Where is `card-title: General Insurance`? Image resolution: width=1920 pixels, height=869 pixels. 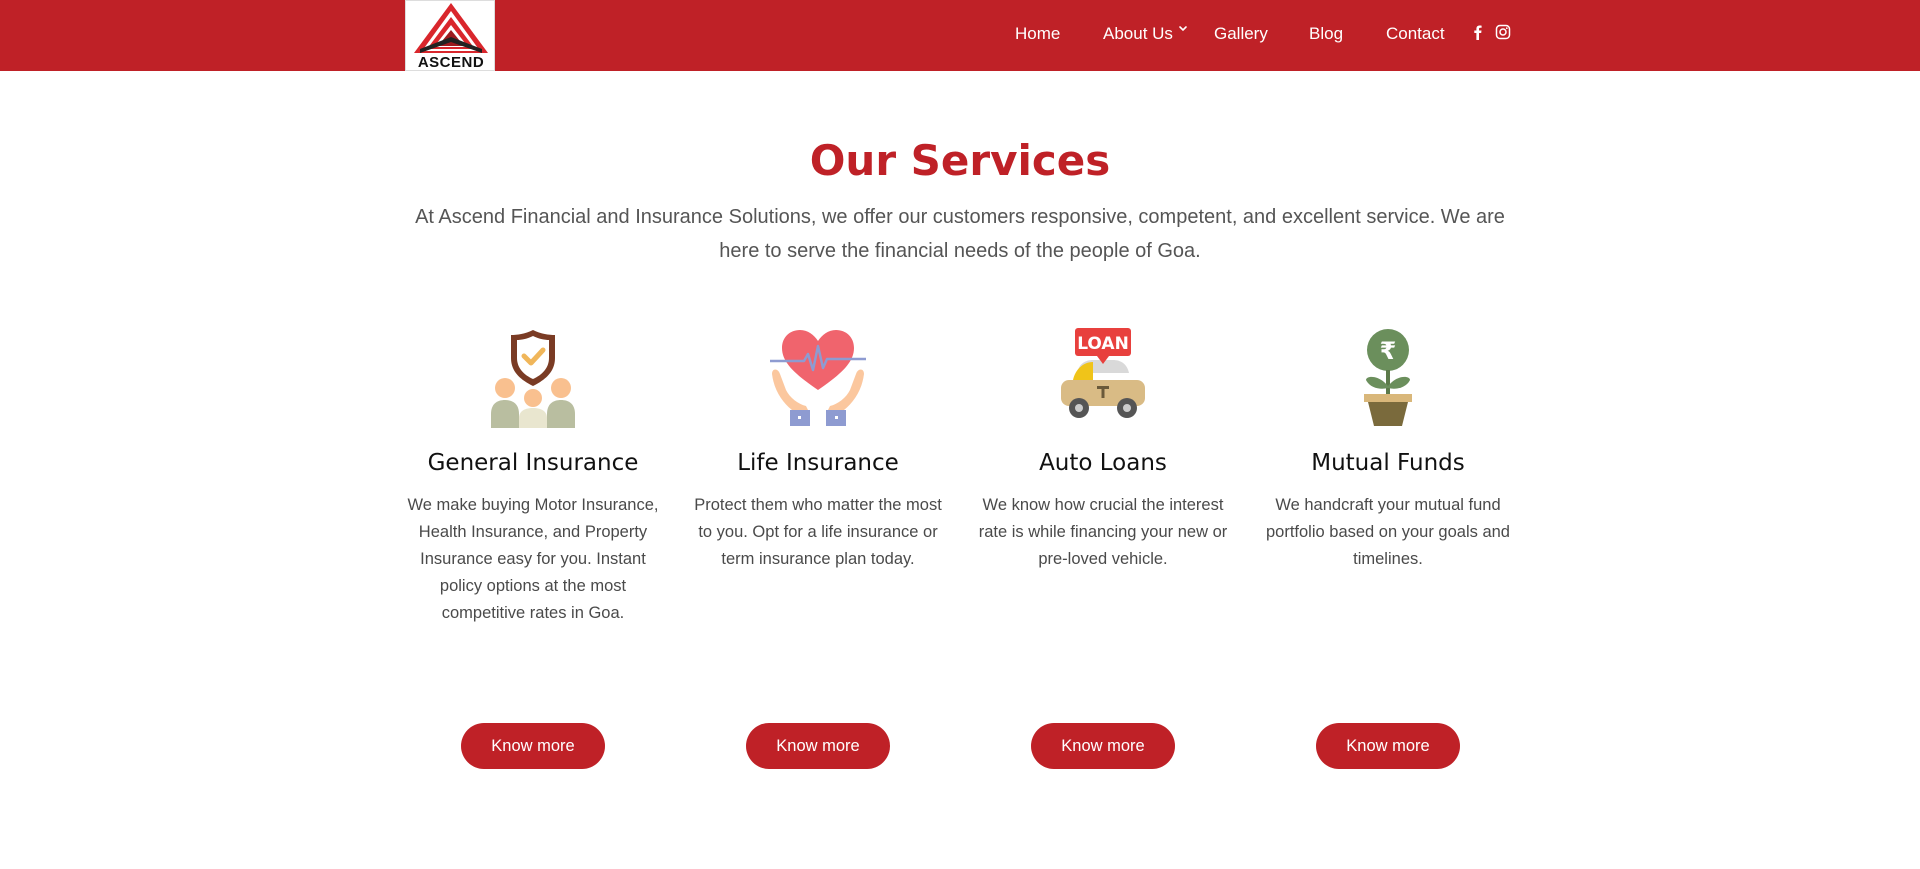
card-title: General Insurance is located at coordinates (533, 463).